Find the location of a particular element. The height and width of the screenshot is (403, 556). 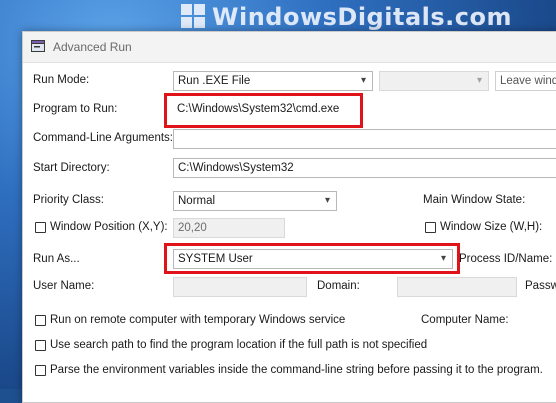

watermark: WindowsDigitals.com is located at coordinates (346, 17).